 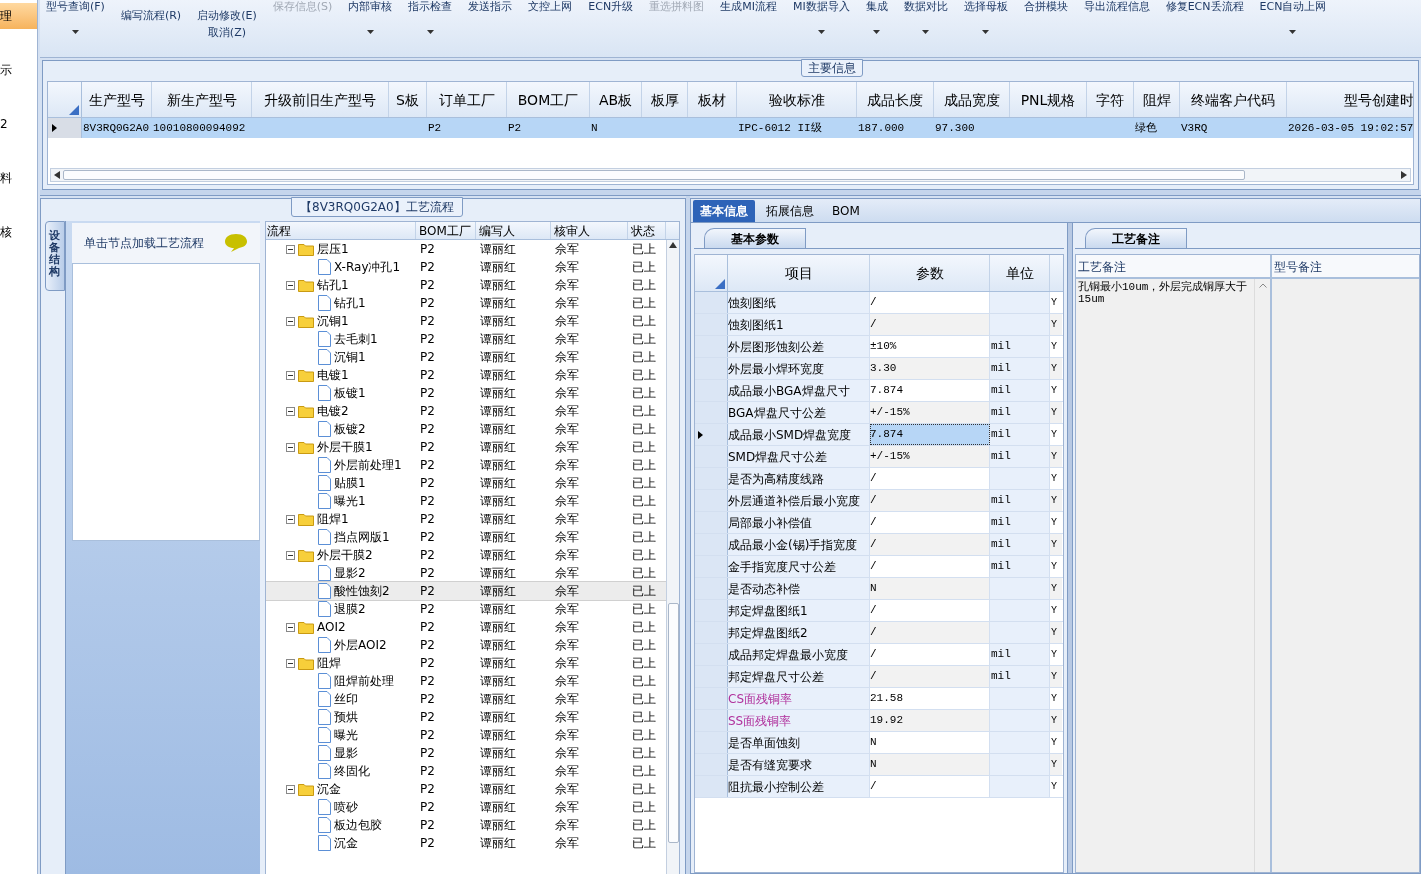 What do you see at coordinates (341, 230) in the screenshot?
I see `column-header: 流程` at bounding box center [341, 230].